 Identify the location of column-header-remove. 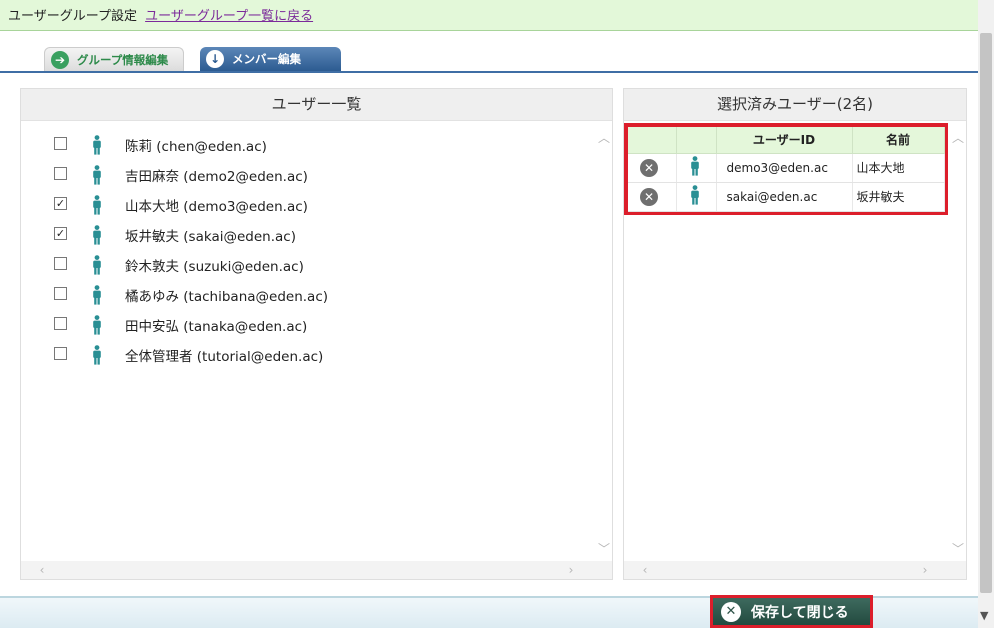
(652, 140).